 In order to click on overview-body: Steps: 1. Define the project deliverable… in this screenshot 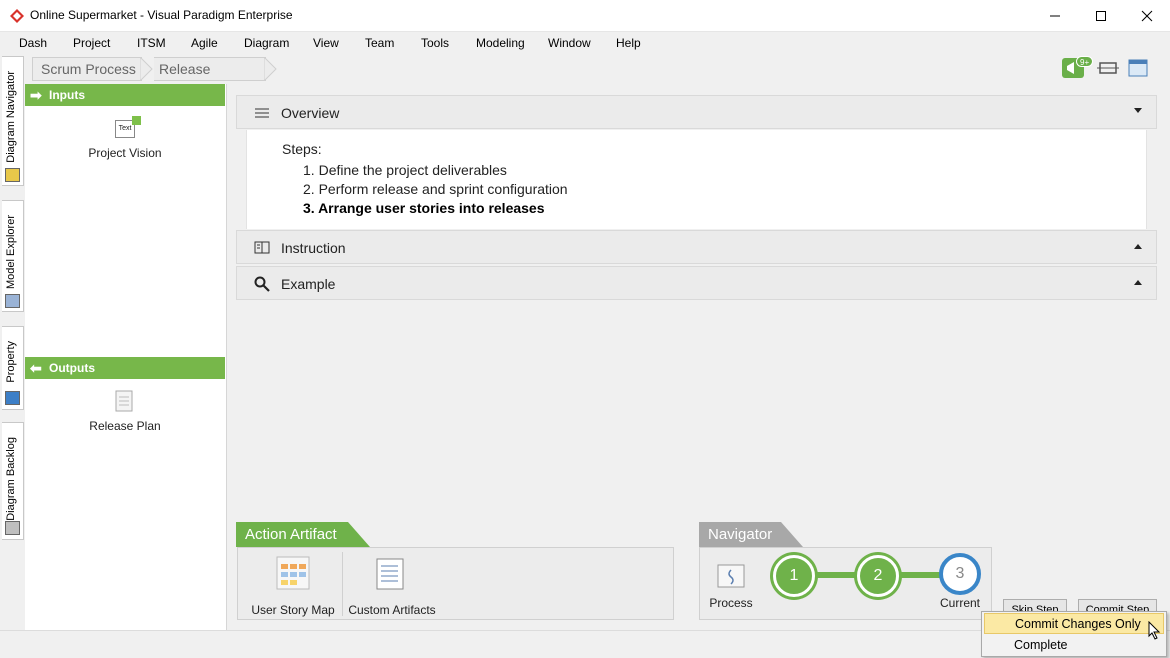, I will do `click(696, 179)`.